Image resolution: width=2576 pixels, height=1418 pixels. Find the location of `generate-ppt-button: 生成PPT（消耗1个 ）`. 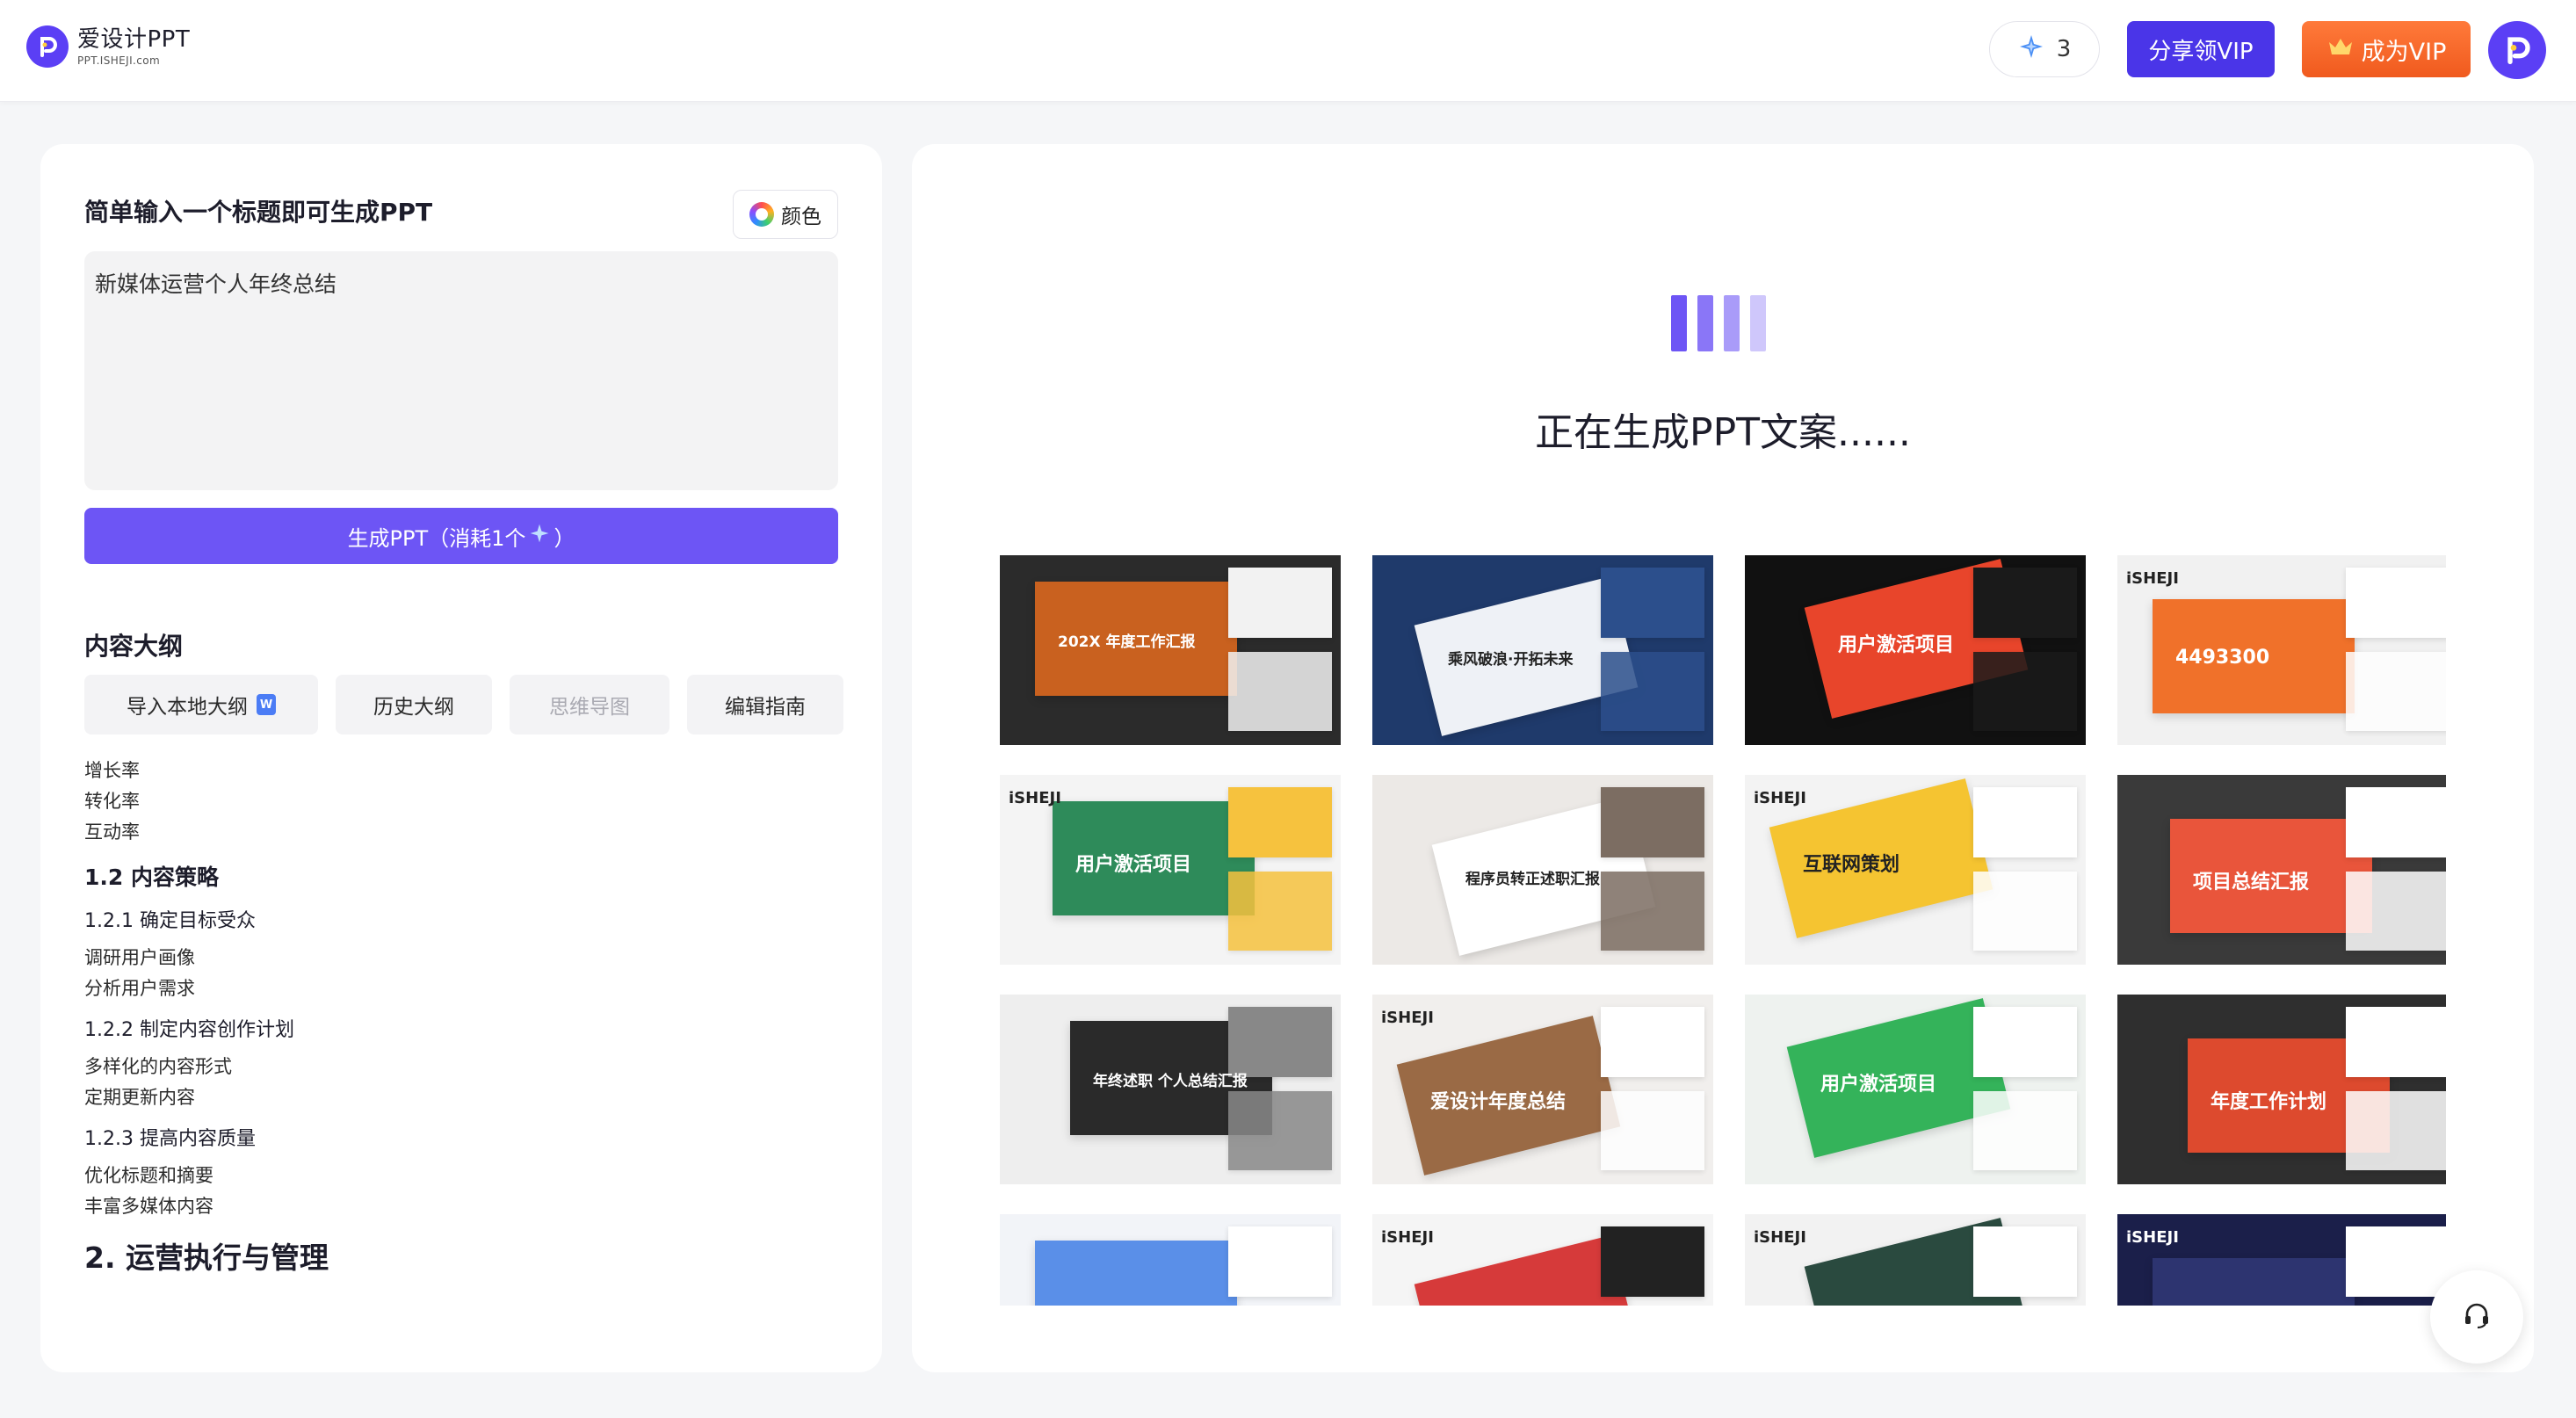

generate-ppt-button: 生成PPT（消耗1个 ） is located at coordinates (461, 536).